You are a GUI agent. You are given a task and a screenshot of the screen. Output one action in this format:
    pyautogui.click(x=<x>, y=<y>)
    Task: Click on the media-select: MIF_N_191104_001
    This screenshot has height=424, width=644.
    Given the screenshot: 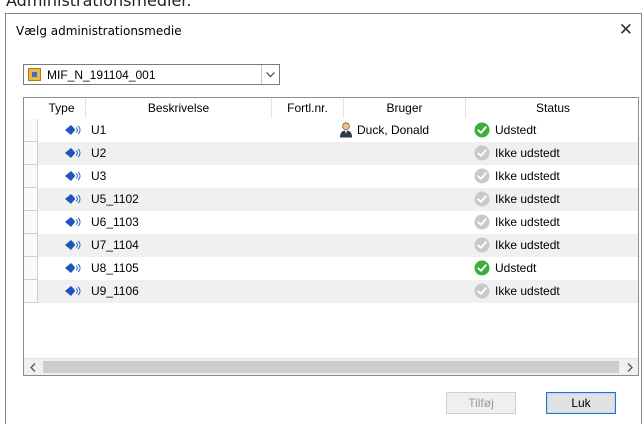 What is the action you would take?
    pyautogui.click(x=151, y=74)
    